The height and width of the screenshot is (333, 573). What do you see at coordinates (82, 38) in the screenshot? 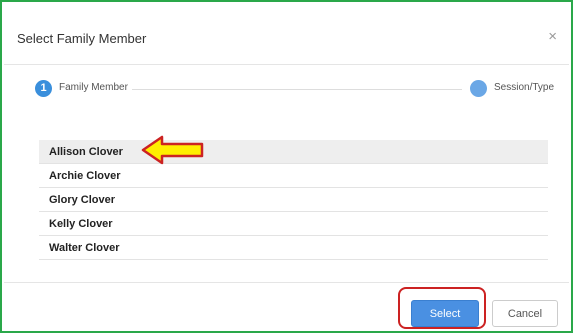
I see `modal-title: Select Family Member` at bounding box center [82, 38].